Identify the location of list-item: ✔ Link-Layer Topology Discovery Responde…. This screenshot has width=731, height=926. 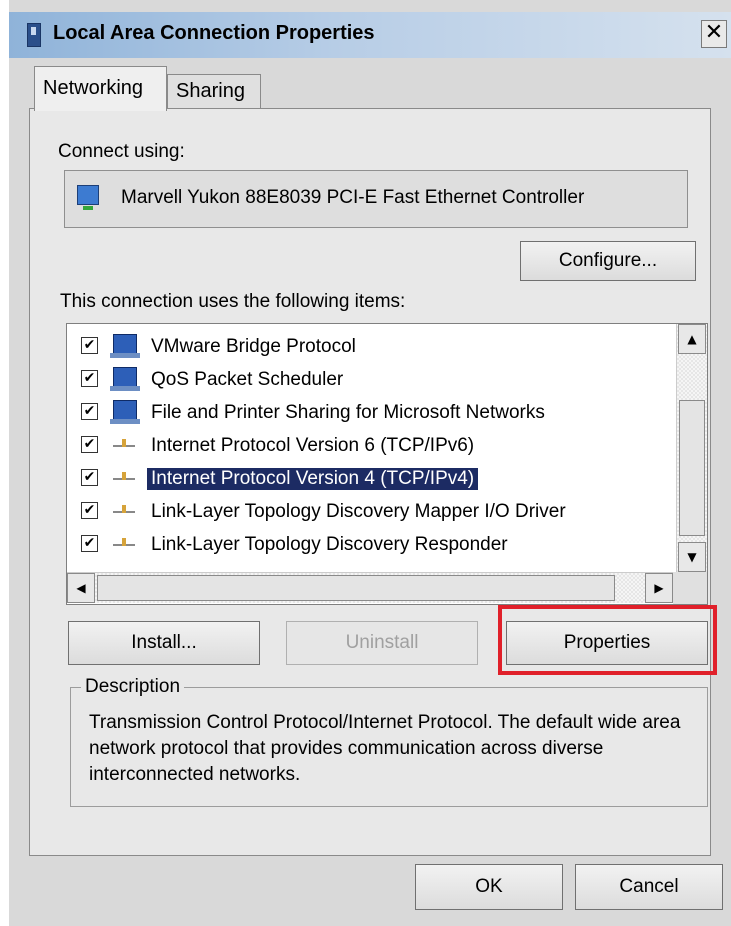
(370, 544).